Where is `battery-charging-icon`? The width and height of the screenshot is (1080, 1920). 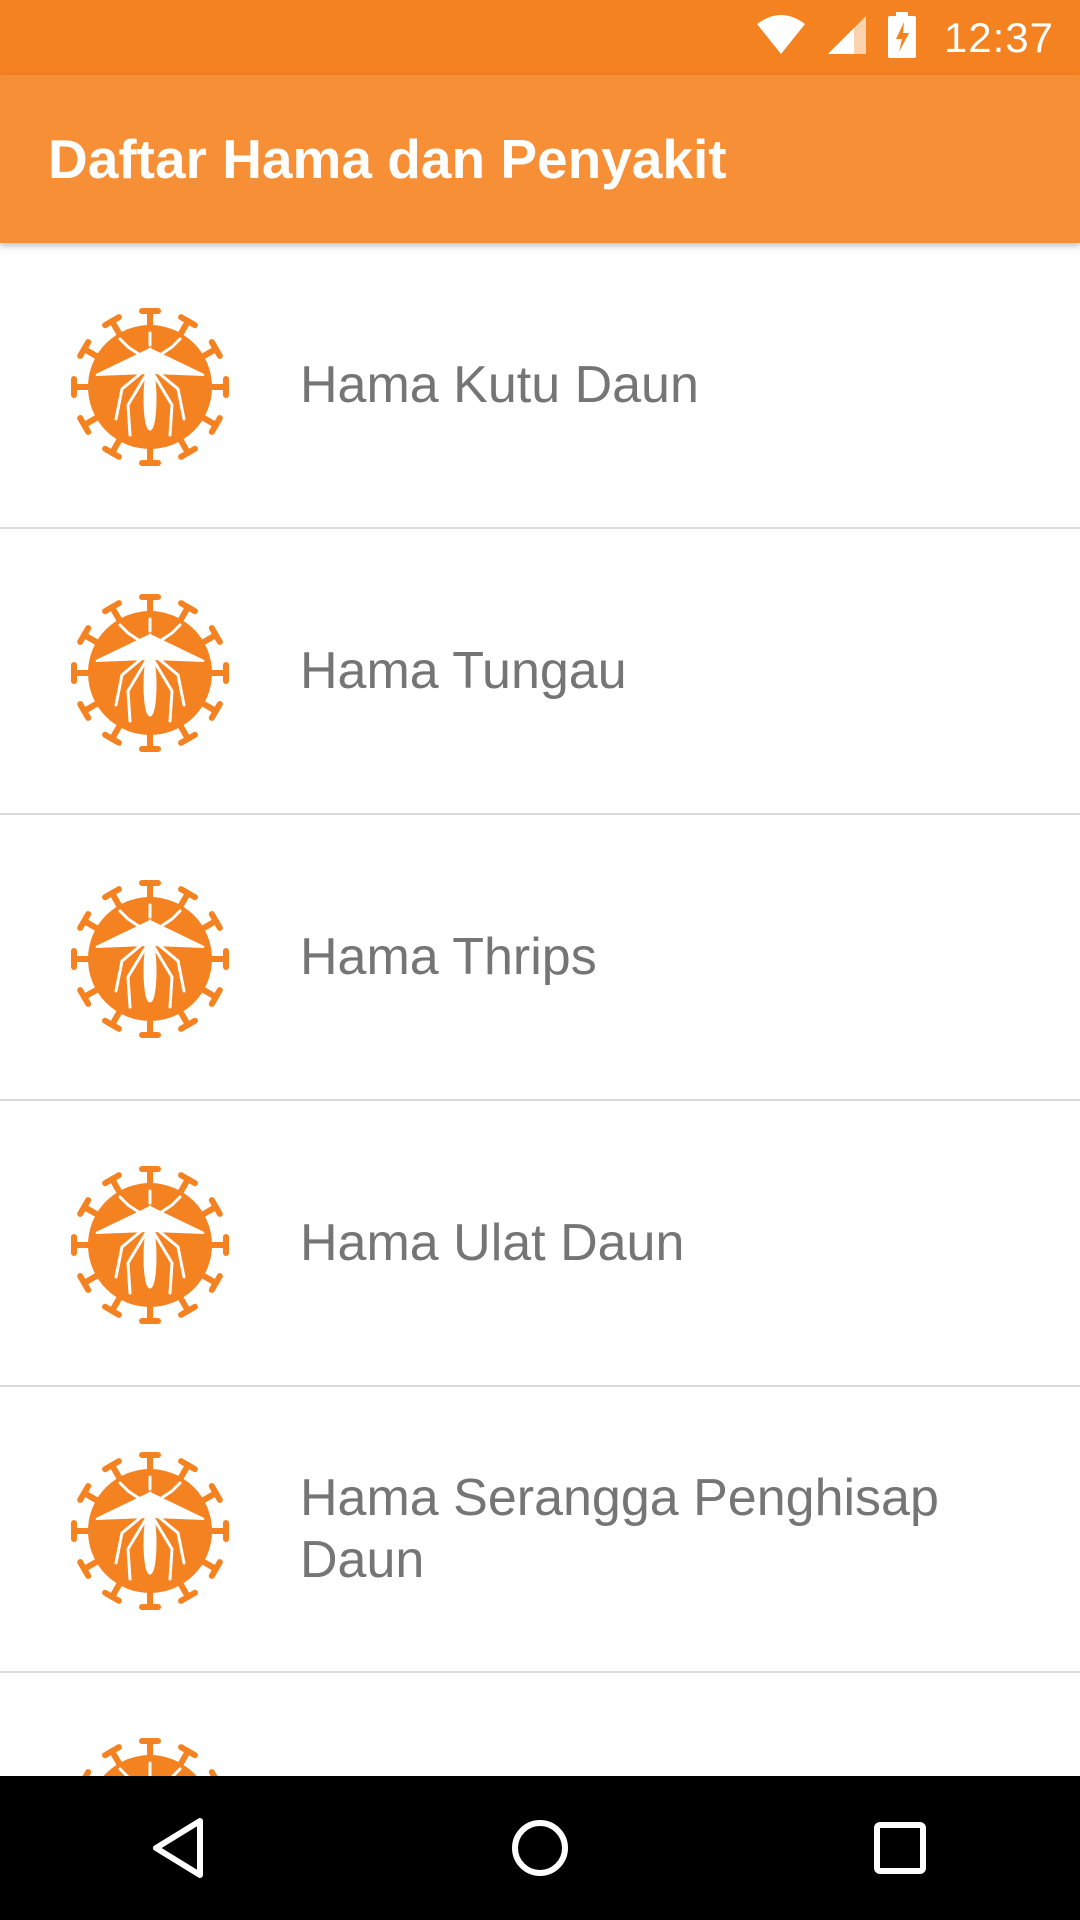
battery-charging-icon is located at coordinates (901, 37).